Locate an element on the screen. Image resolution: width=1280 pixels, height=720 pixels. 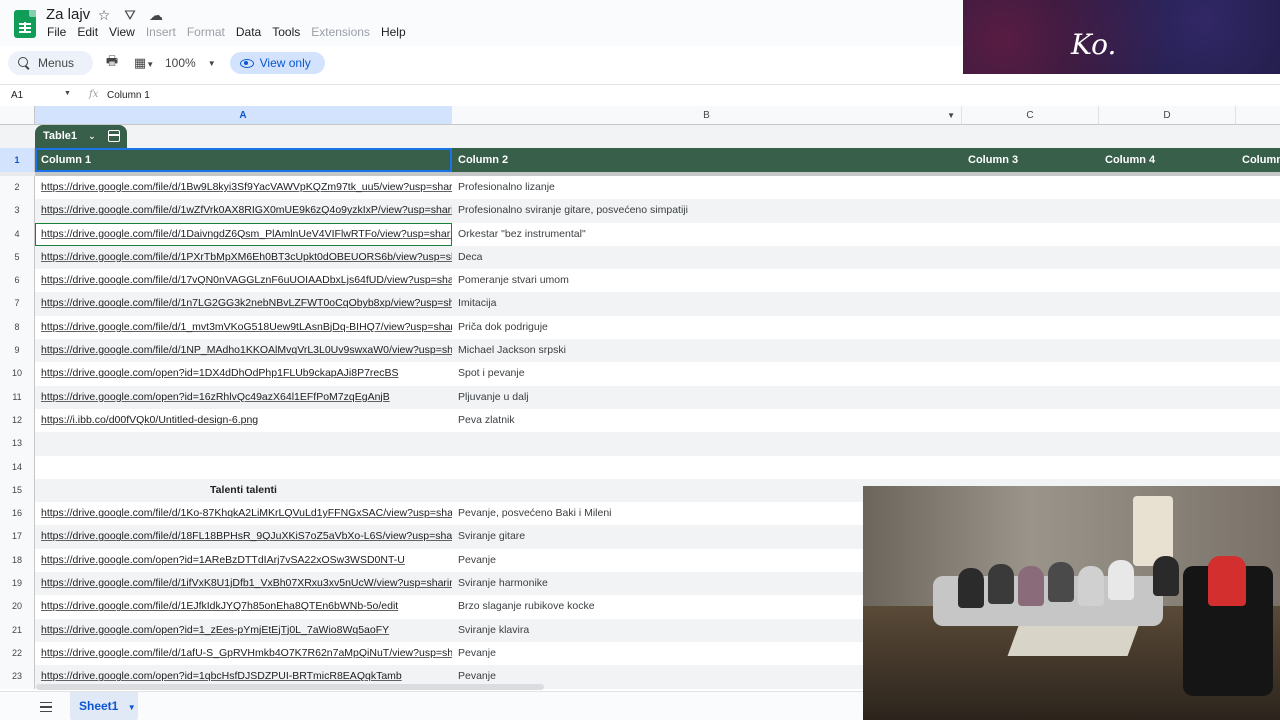
row-number: 11 is located at coordinates (17, 397).